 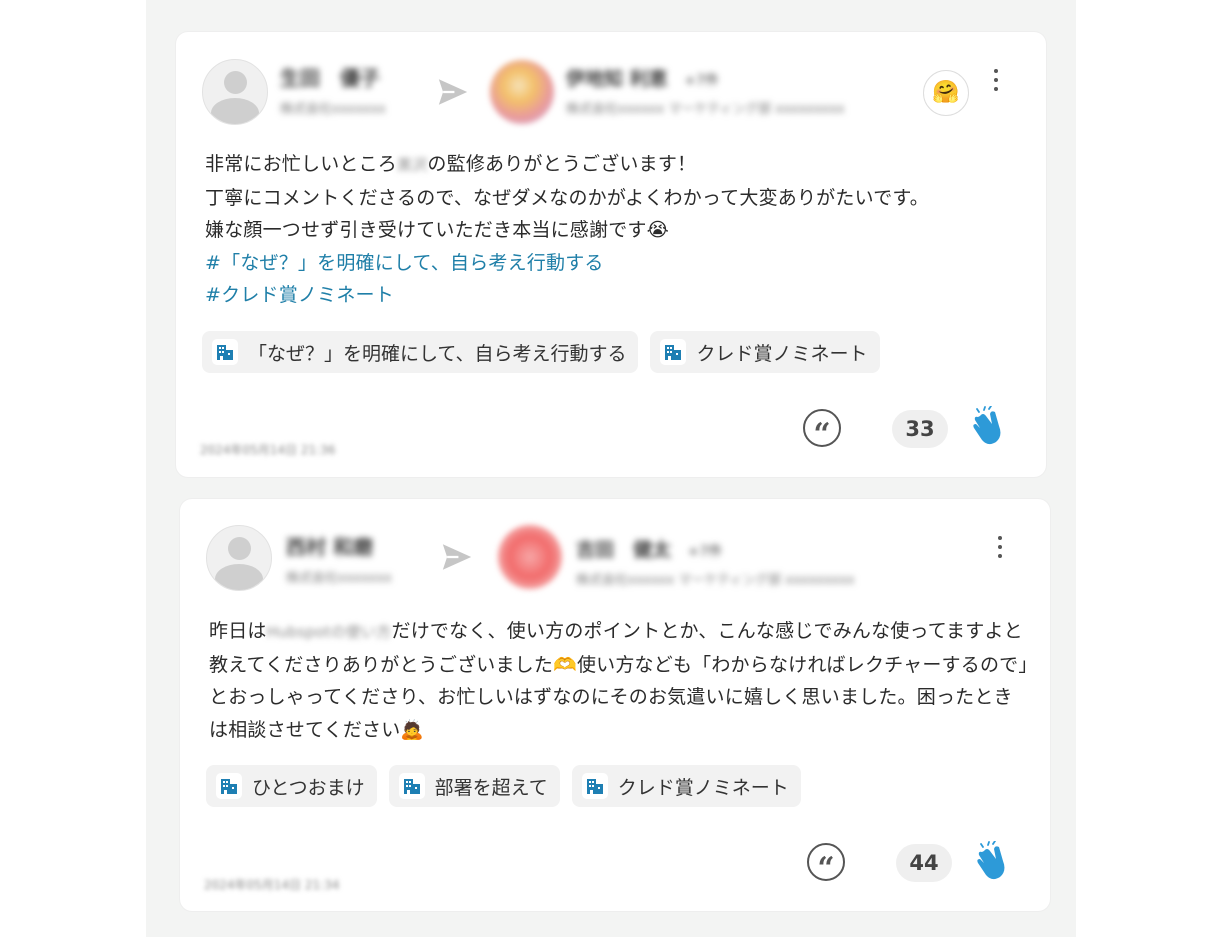 I want to click on post-timestamp: 2024年05月14日 21:36, so click(x=268, y=450).